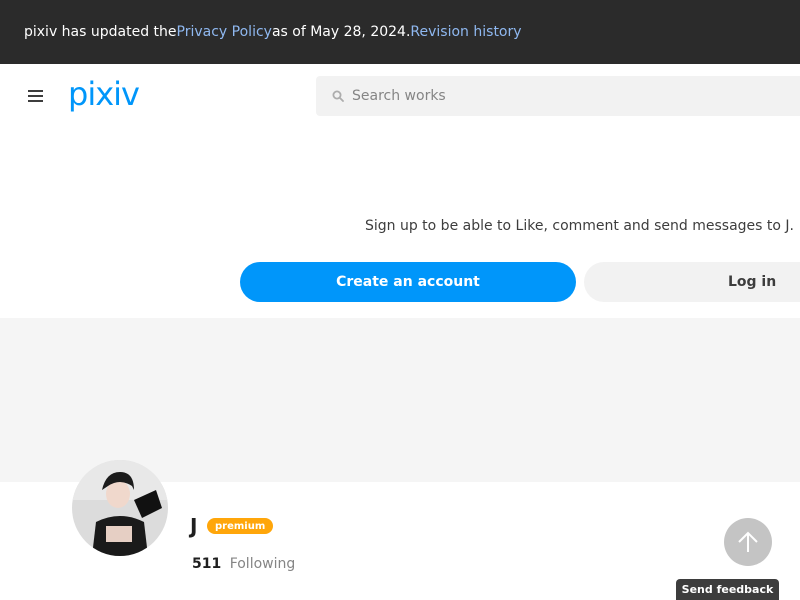  What do you see at coordinates (465, 32) in the screenshot?
I see `revision-history-link: Revision history` at bounding box center [465, 32].